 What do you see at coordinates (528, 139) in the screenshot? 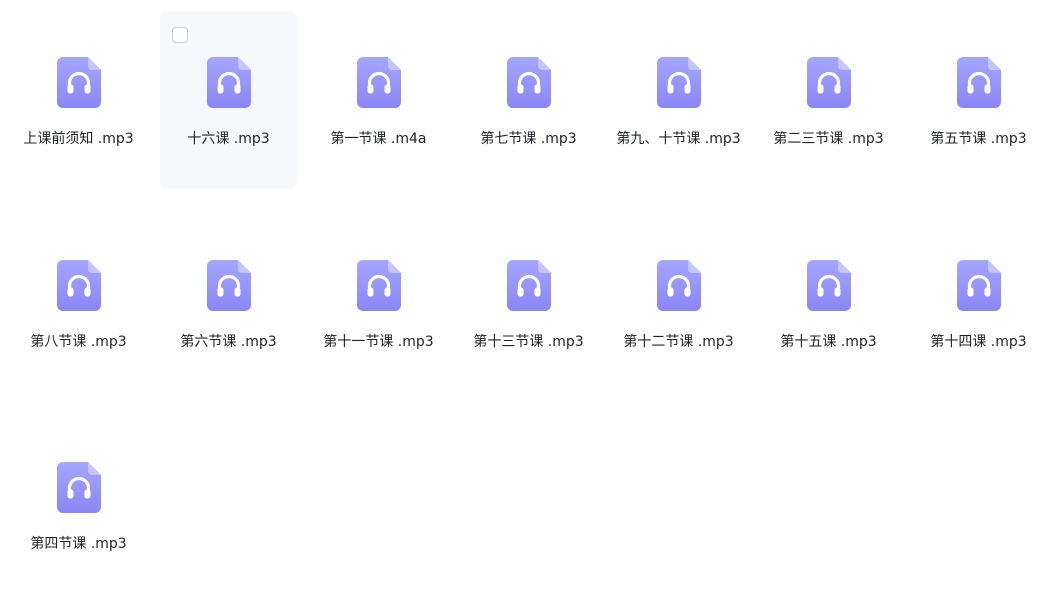
I see `file-name: 第七节课 .mp3` at bounding box center [528, 139].